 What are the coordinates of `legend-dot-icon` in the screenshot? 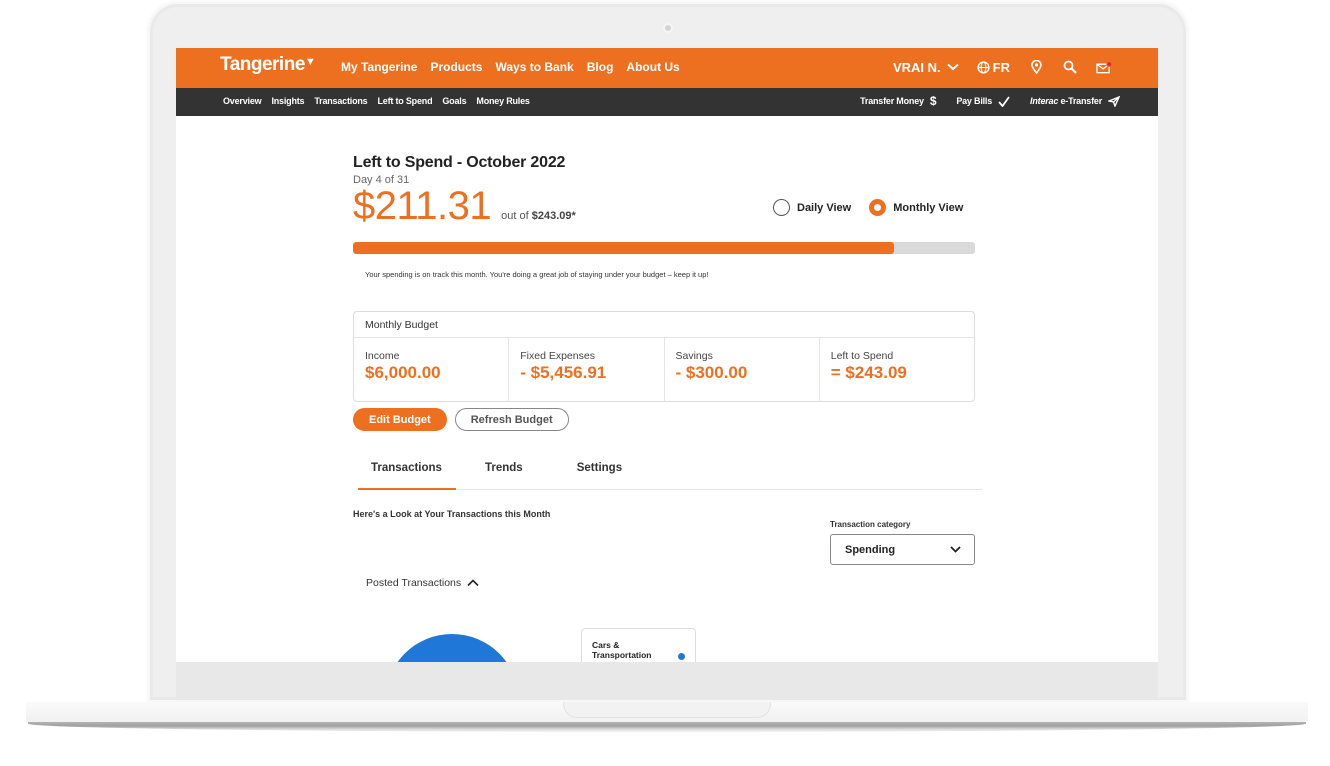 It's located at (681, 656).